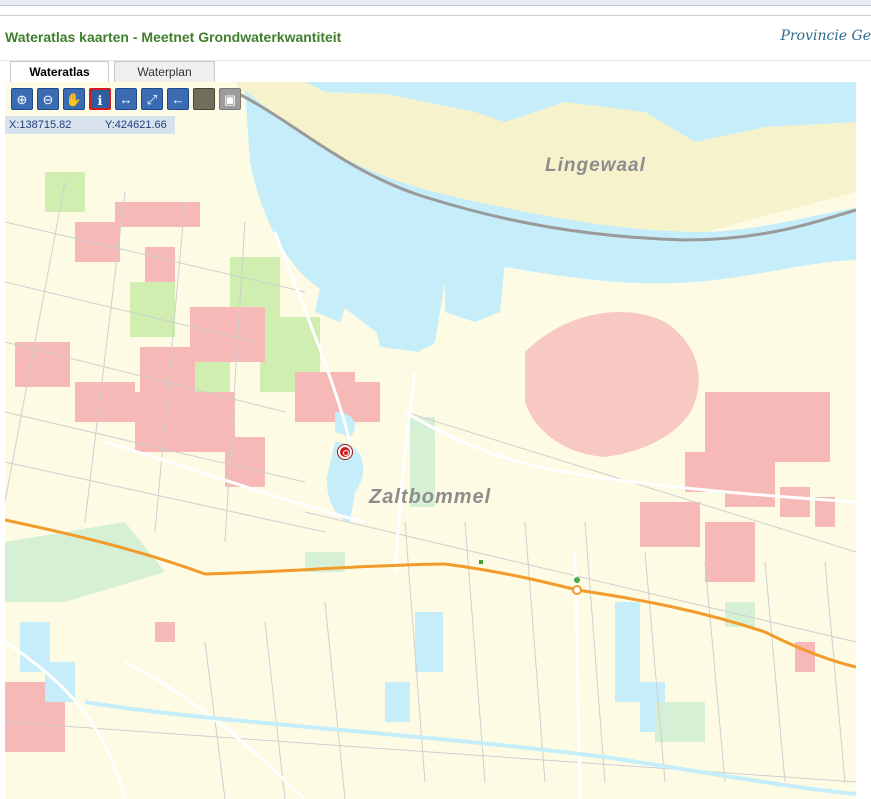 The width and height of the screenshot is (871, 799). I want to click on tab-wateratlas: Wateratlas, so click(59, 72).